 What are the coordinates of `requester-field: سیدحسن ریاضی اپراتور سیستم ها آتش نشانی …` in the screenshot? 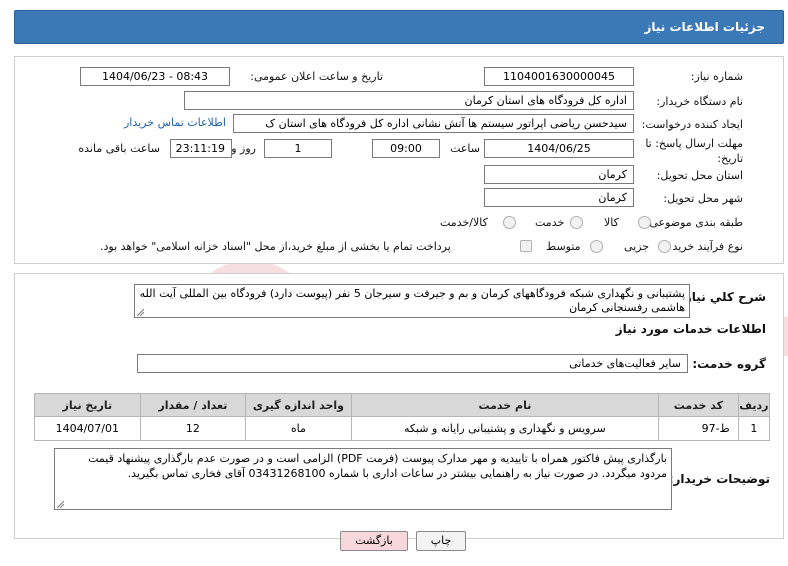 It's located at (433, 123).